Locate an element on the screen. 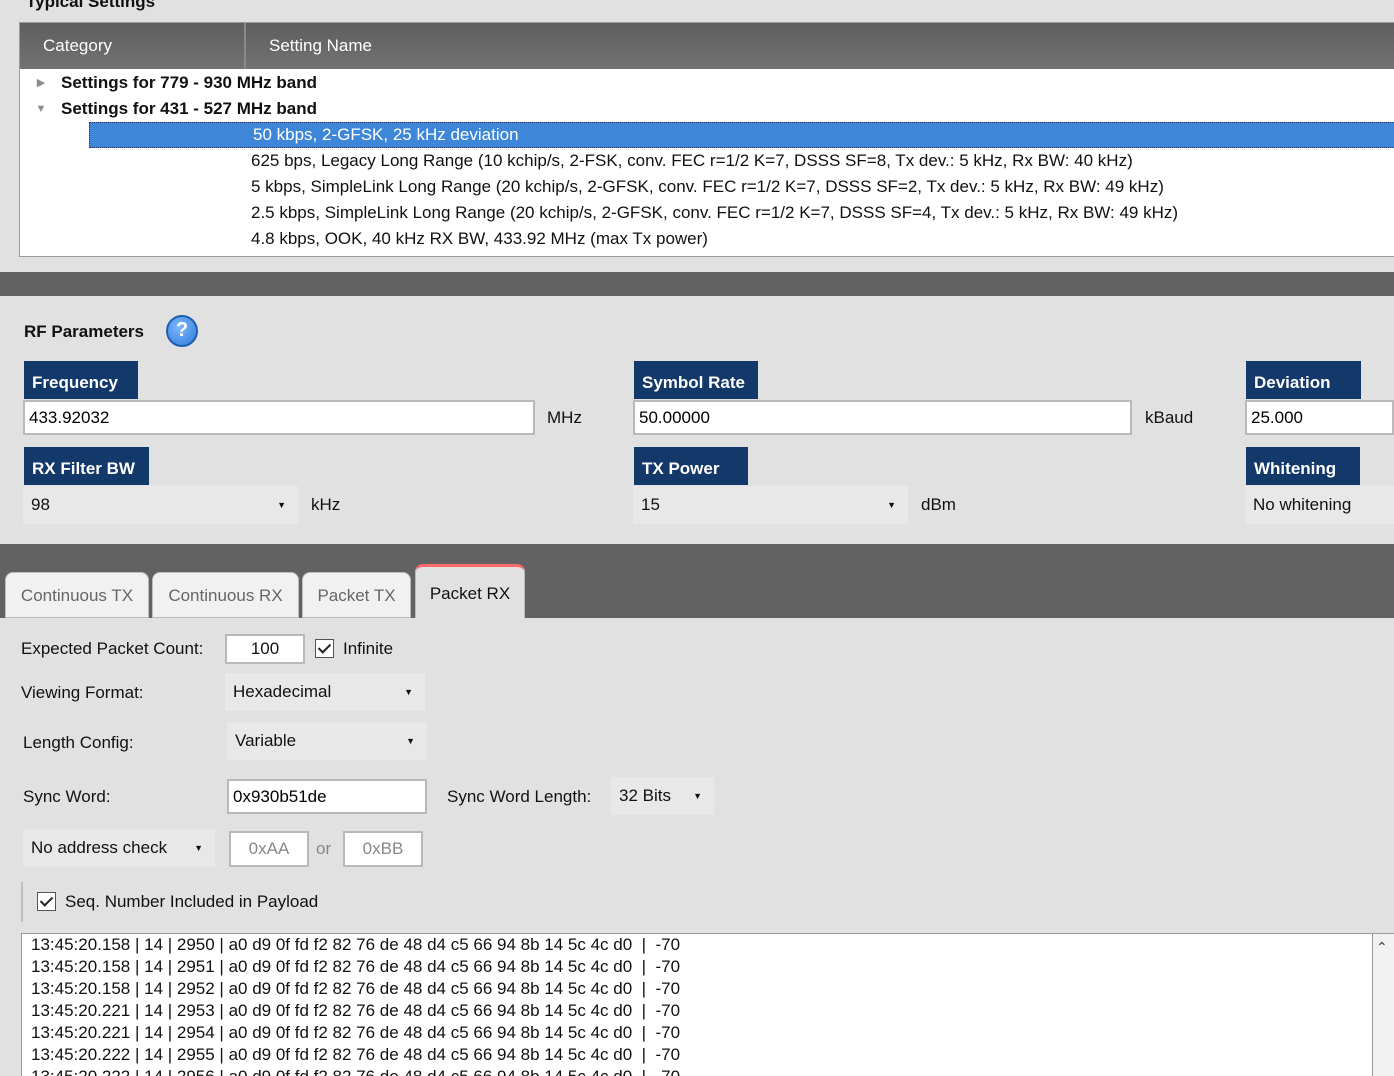  log-scrollbar: ⌃ is located at coordinates (1383, 1004).